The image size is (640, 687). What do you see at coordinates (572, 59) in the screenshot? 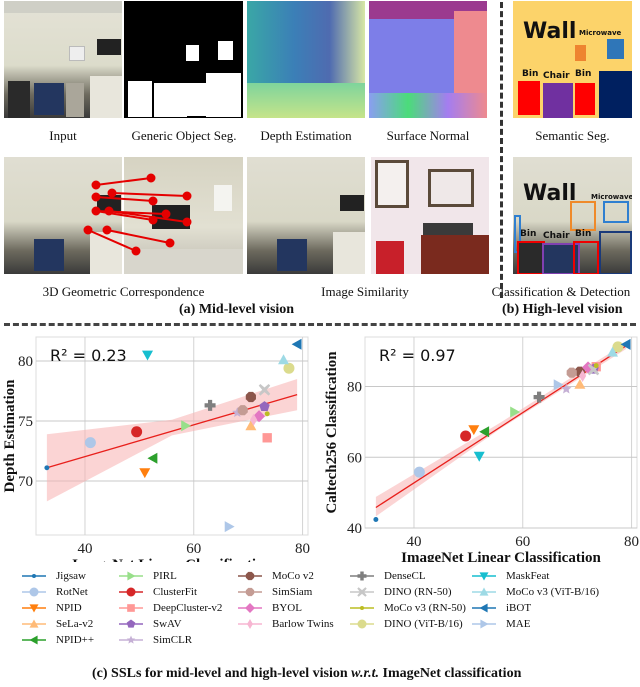
I see `semantic-seg-image: Wall Microwave Bin Chair Bin` at bounding box center [572, 59].